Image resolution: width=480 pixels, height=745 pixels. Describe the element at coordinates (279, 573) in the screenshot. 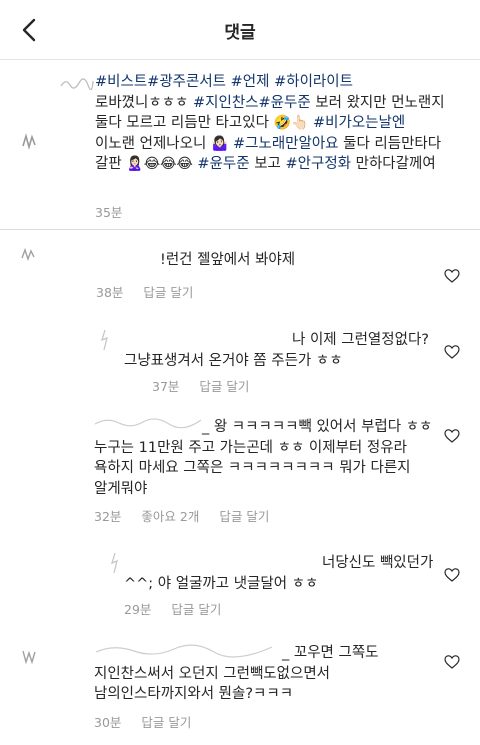

I see `comment-text: 너당신도 빽있던가^^; 야 얼굴까고 냇글달어 ㅎㅎ` at that location.